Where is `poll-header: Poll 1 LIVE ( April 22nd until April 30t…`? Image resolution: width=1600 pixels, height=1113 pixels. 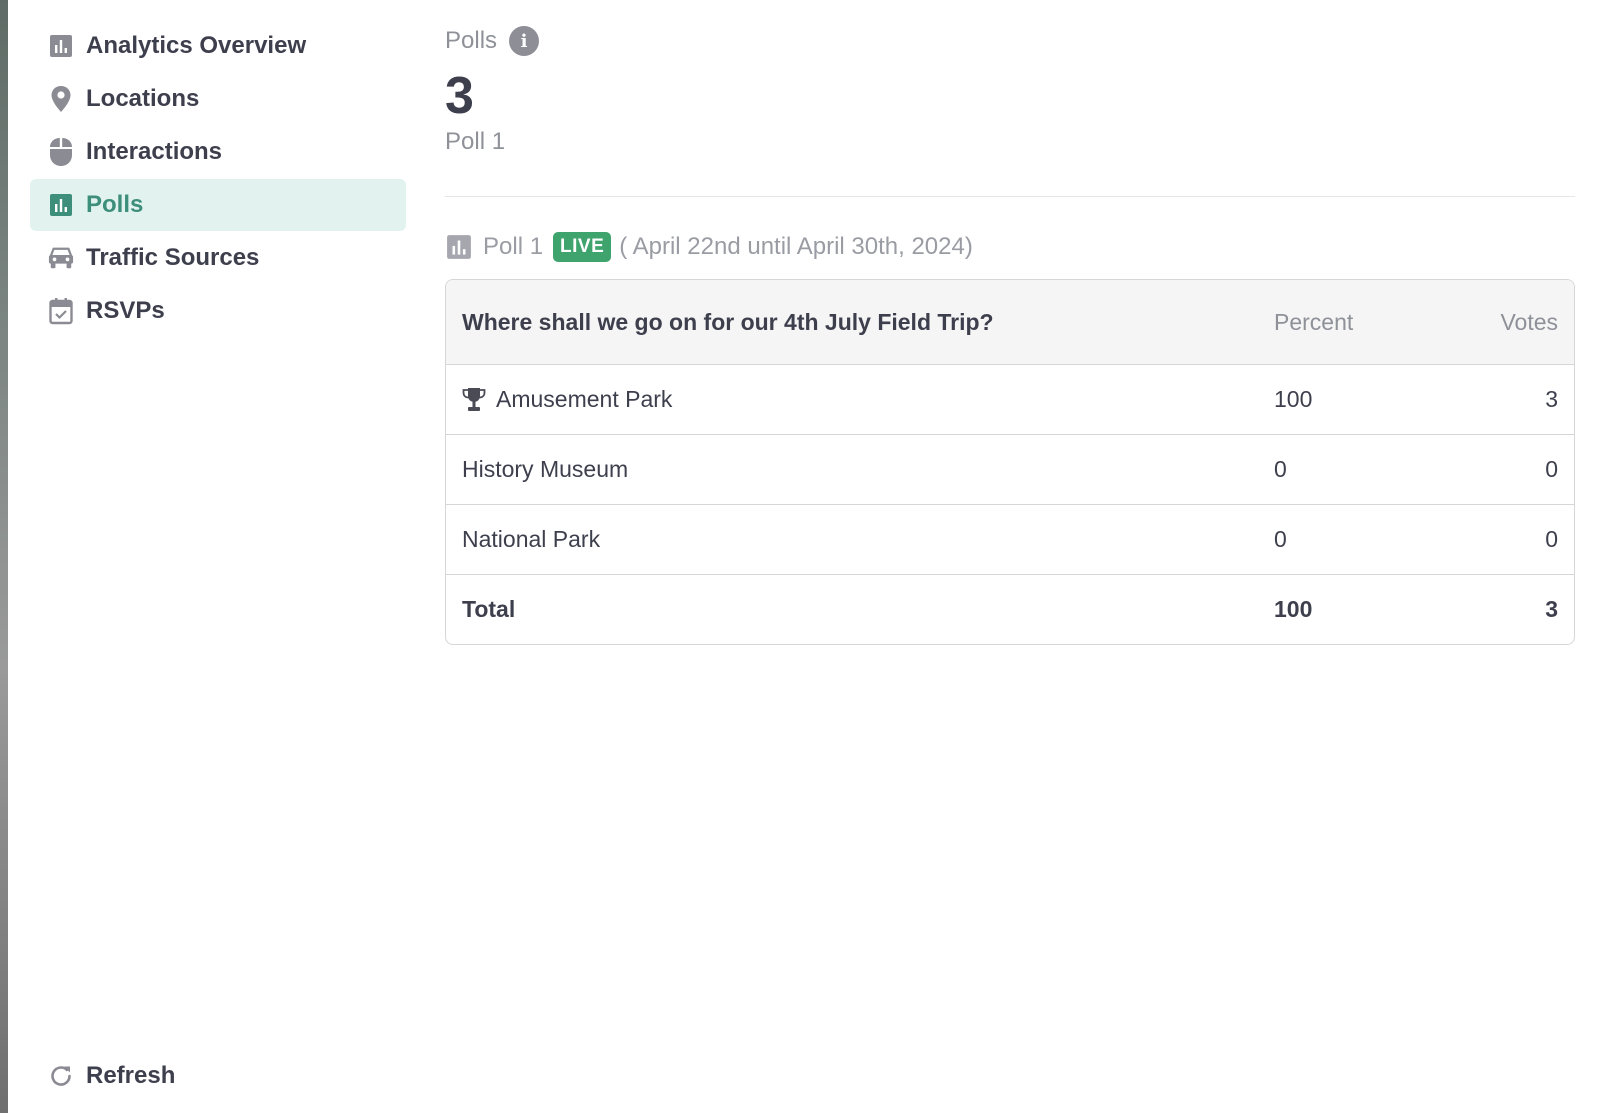 poll-header: Poll 1 LIVE ( April 22nd until April 30t… is located at coordinates (1010, 247).